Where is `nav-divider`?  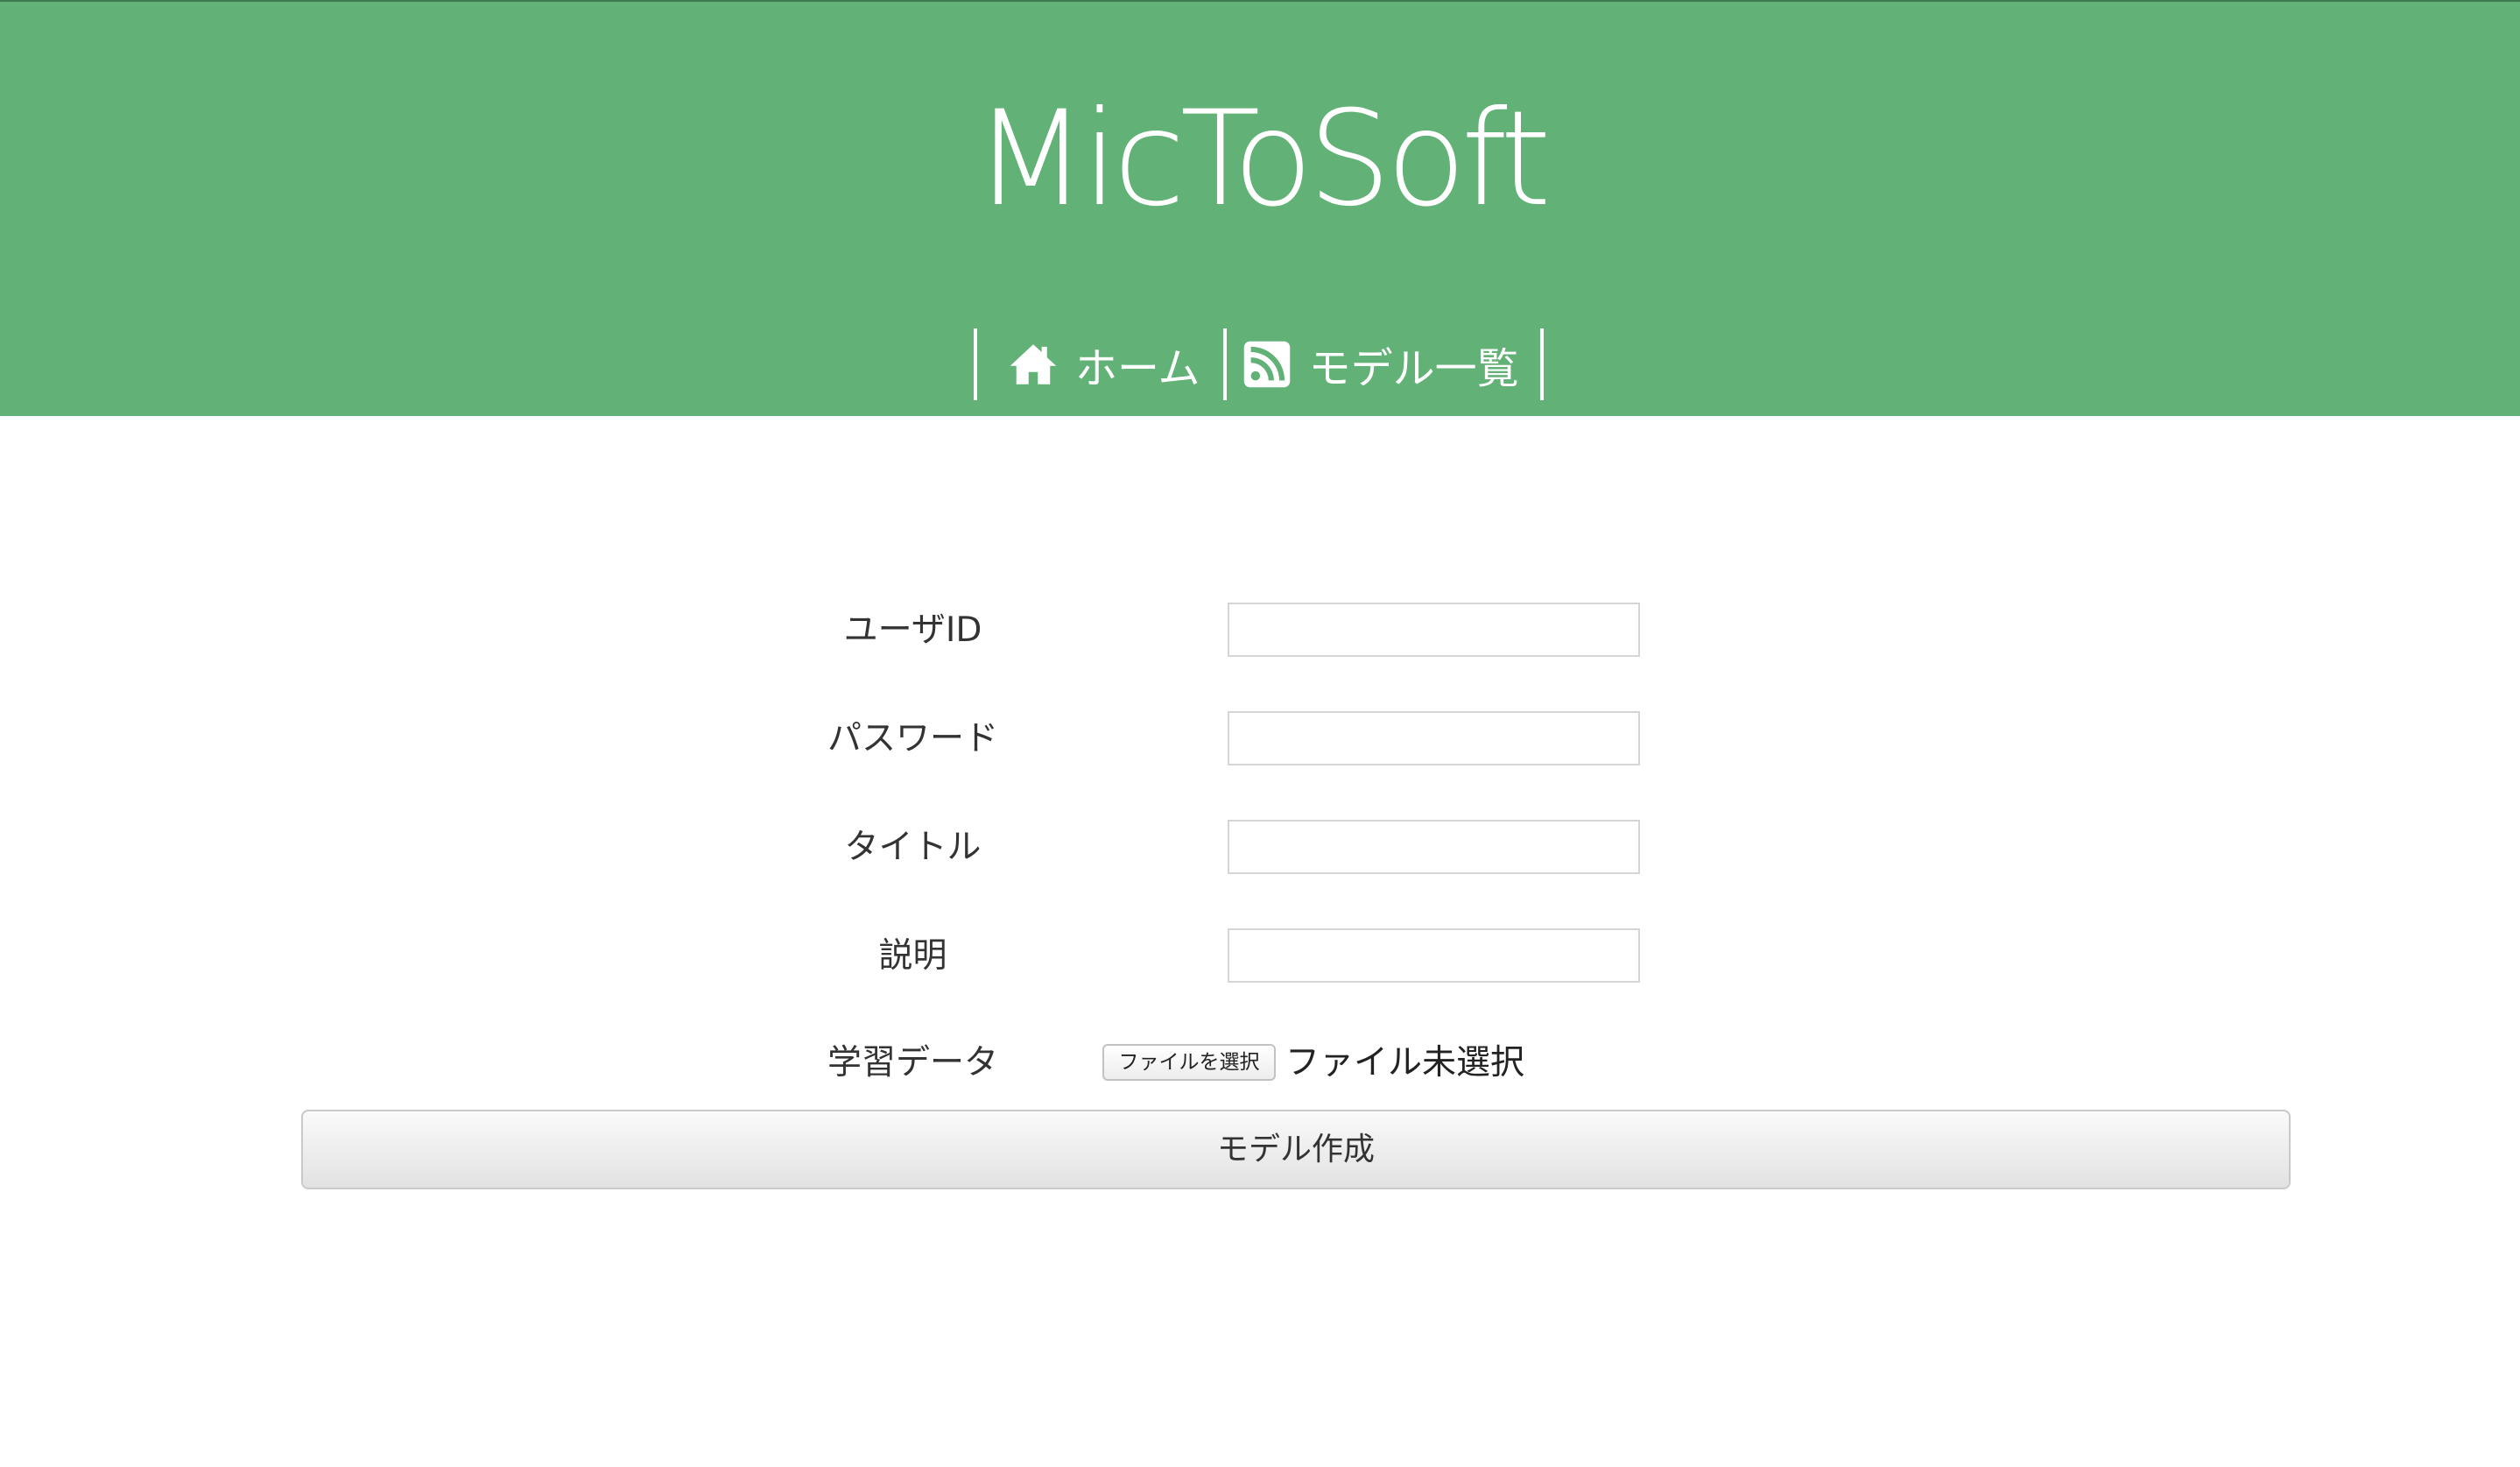 nav-divider is located at coordinates (1541, 364).